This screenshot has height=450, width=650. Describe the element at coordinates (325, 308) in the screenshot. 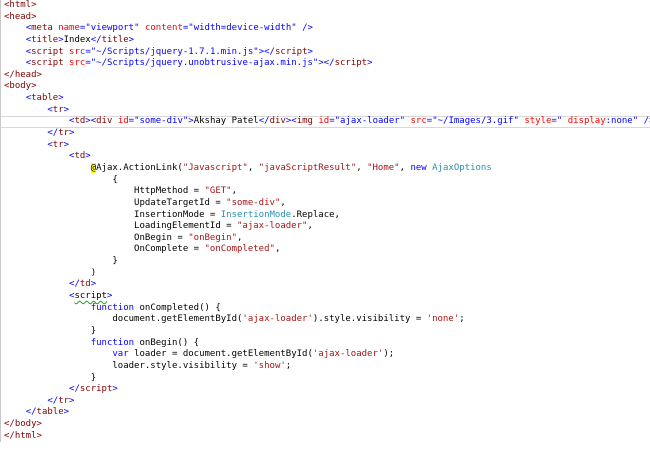

I see `code-line: function onCompleted() {` at that location.